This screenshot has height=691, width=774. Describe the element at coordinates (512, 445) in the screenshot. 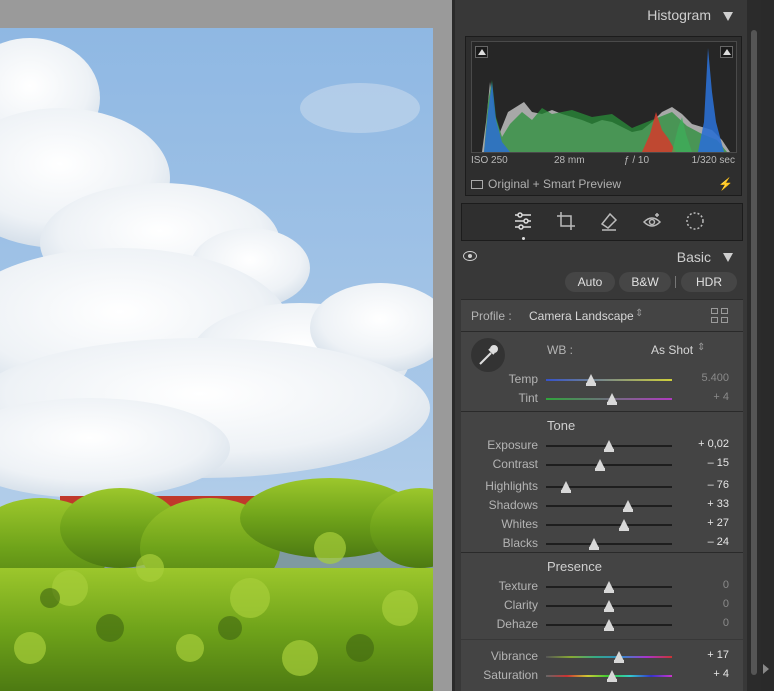

I see `exposure-label: Exposure` at that location.